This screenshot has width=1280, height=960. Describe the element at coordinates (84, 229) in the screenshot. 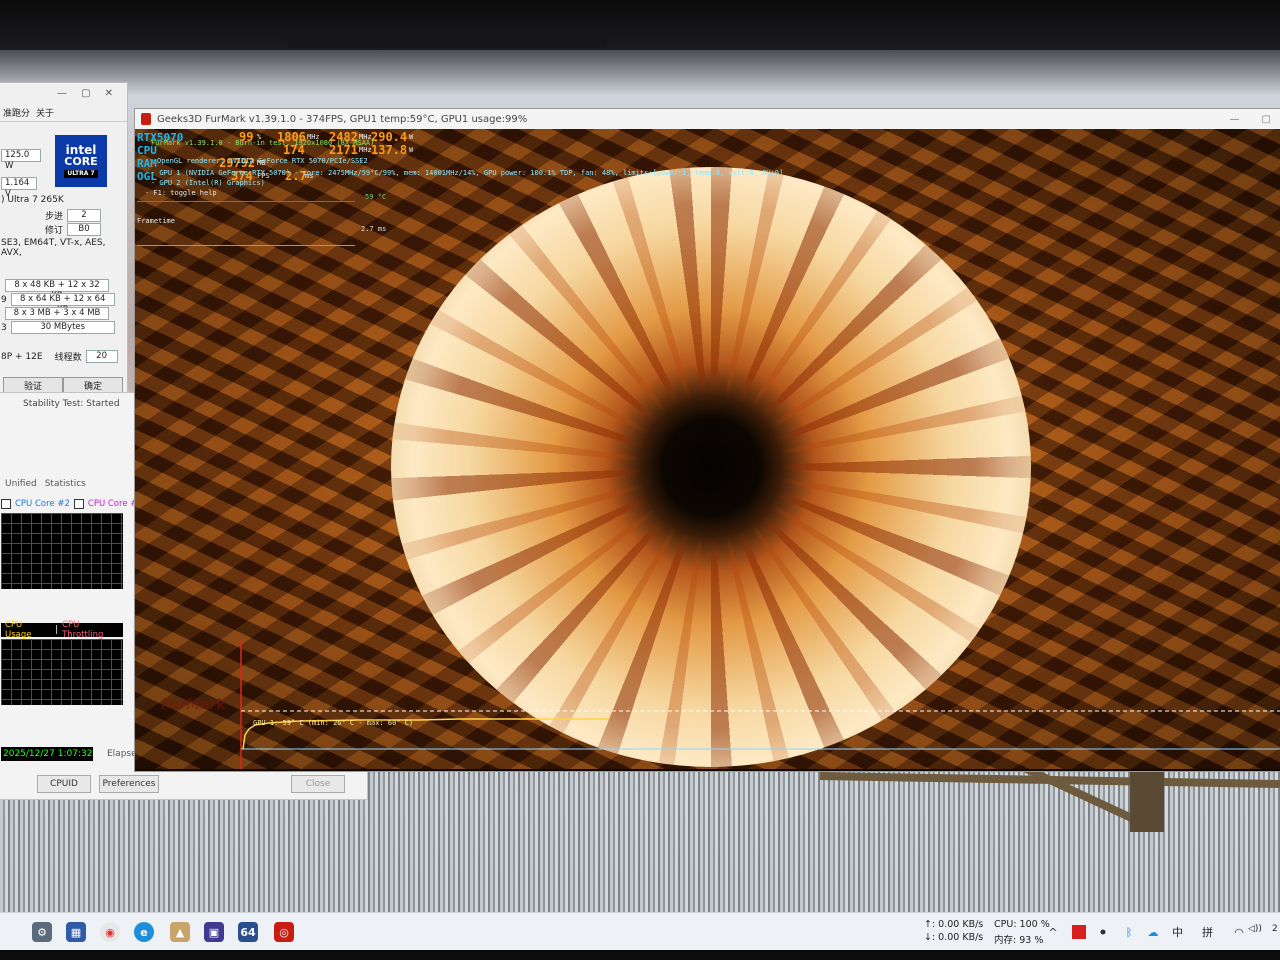

I see `revision-value: B0` at that location.